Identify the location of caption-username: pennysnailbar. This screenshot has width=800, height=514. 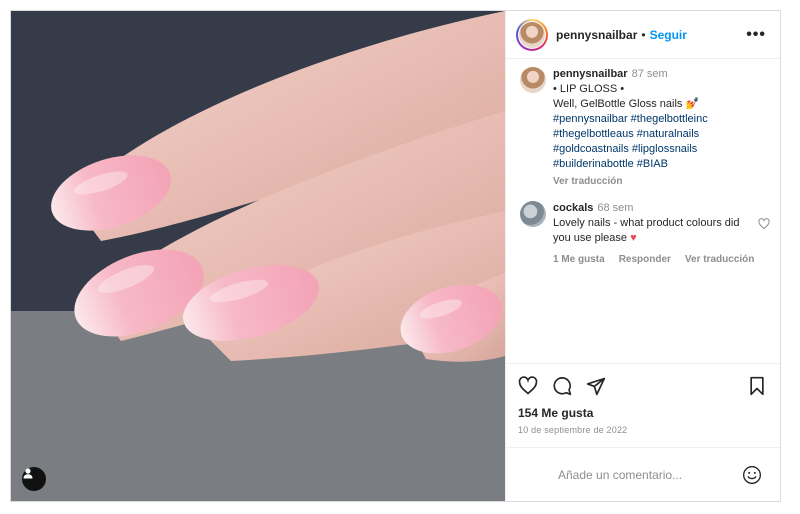
(590, 74).